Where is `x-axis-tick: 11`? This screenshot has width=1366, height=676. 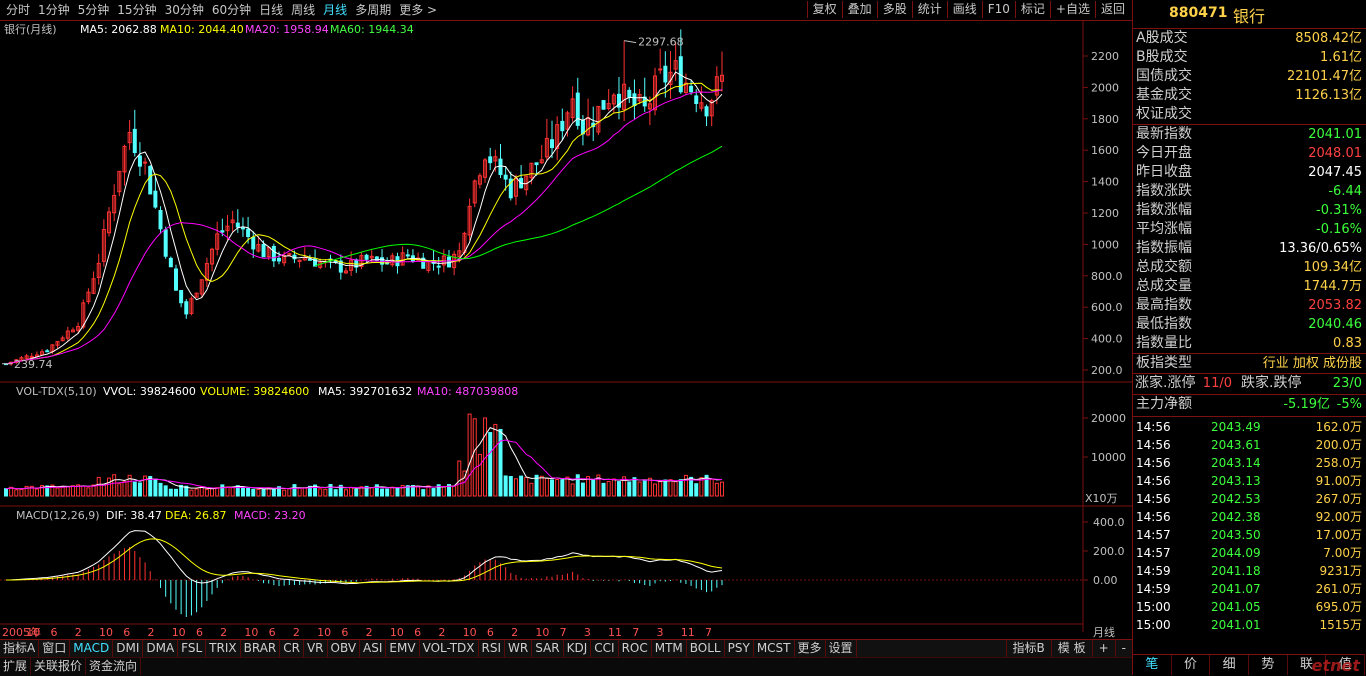 x-axis-tick: 11 is located at coordinates (615, 632).